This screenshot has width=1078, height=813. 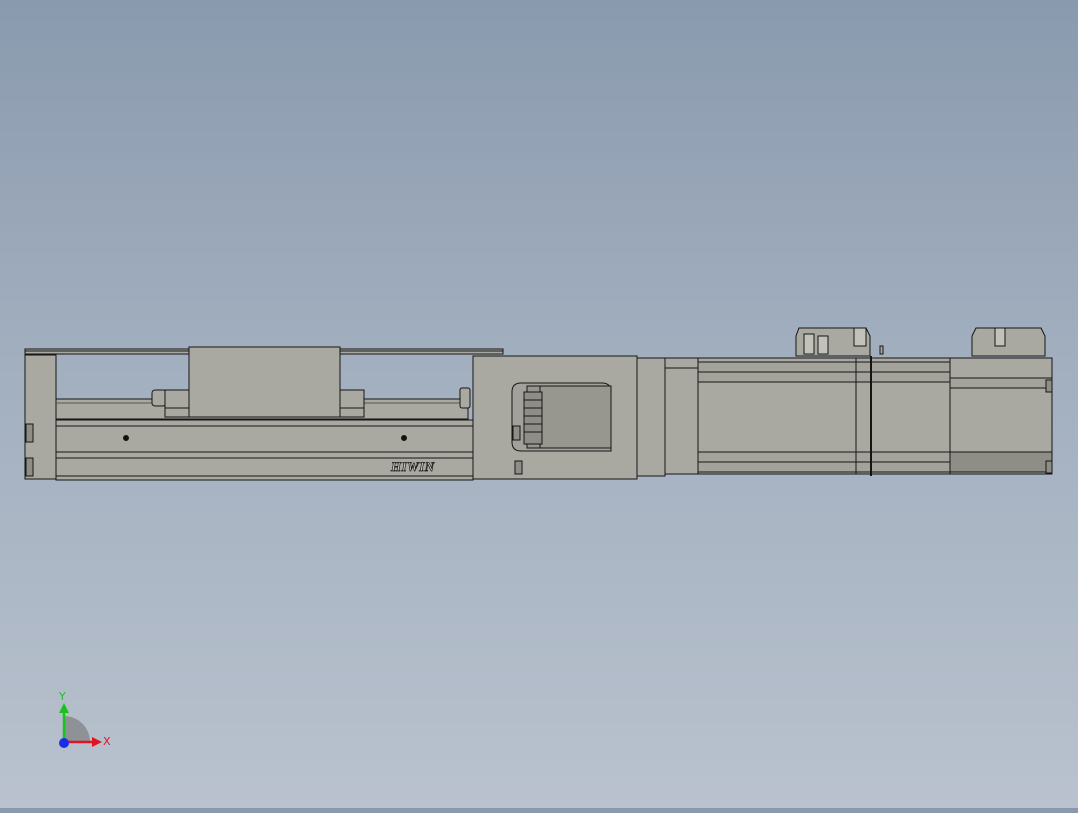 What do you see at coordinates (681, 363) in the screenshot?
I see `flange-top-block` at bounding box center [681, 363].